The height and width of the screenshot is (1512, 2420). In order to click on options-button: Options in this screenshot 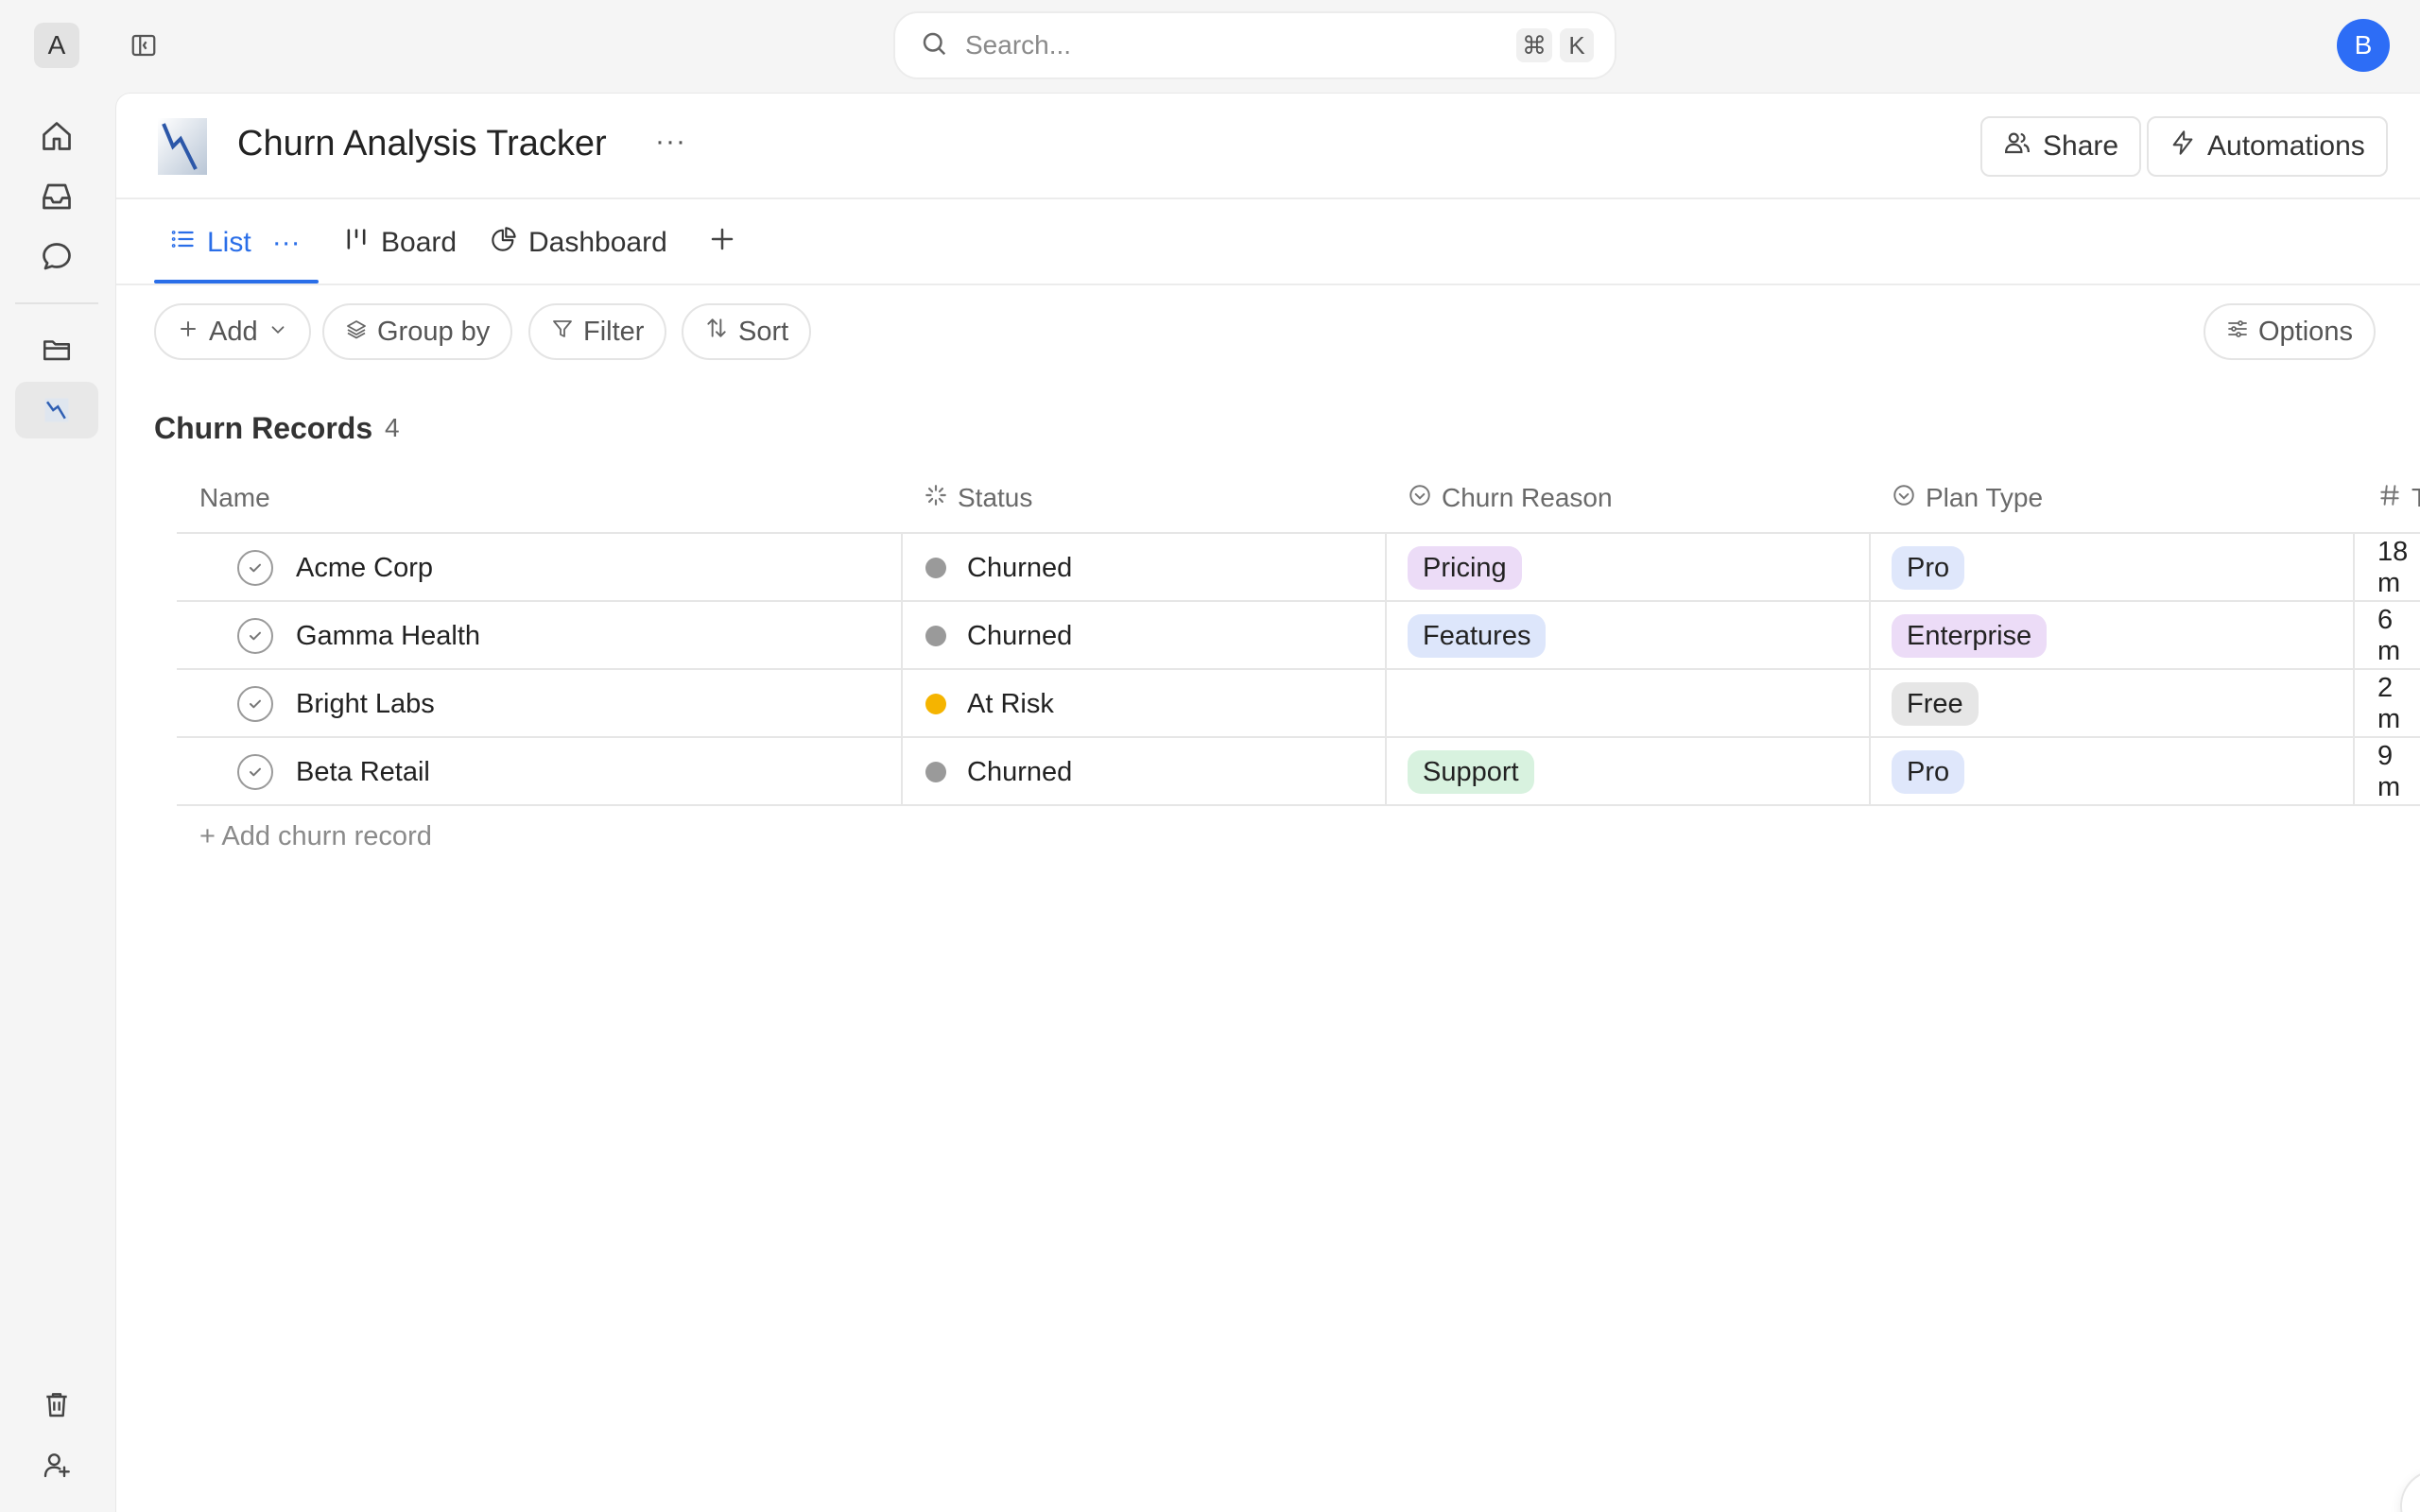, I will do `click(2290, 331)`.